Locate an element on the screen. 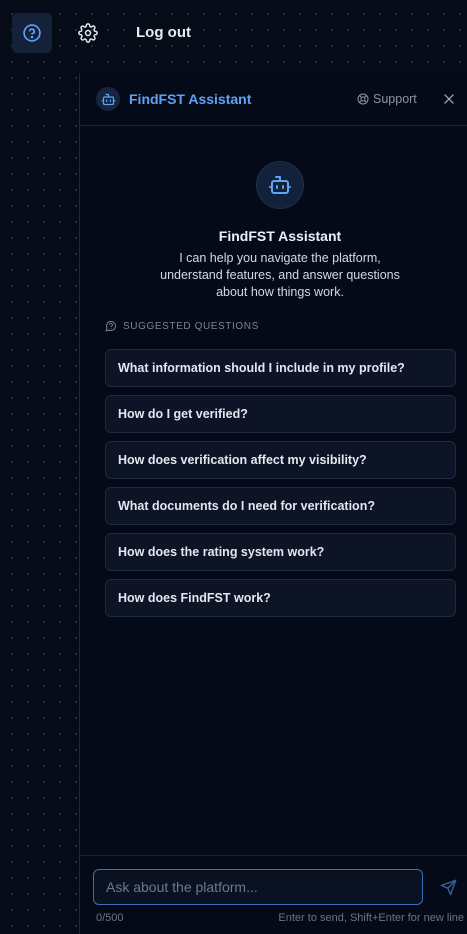 Image resolution: width=467 pixels, height=934 pixels. suggested-question: How does FindFST work? is located at coordinates (280, 598).